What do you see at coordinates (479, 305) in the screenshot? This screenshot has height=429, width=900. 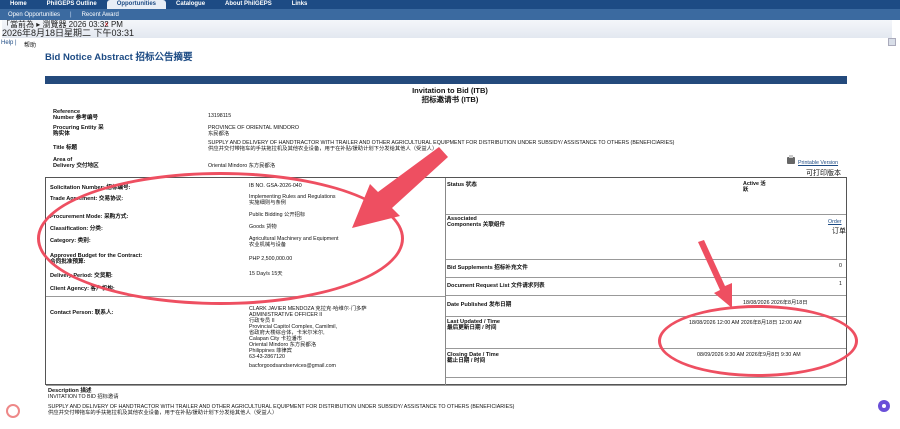 I see `date-published-label: Date Published 发布日期` at bounding box center [479, 305].